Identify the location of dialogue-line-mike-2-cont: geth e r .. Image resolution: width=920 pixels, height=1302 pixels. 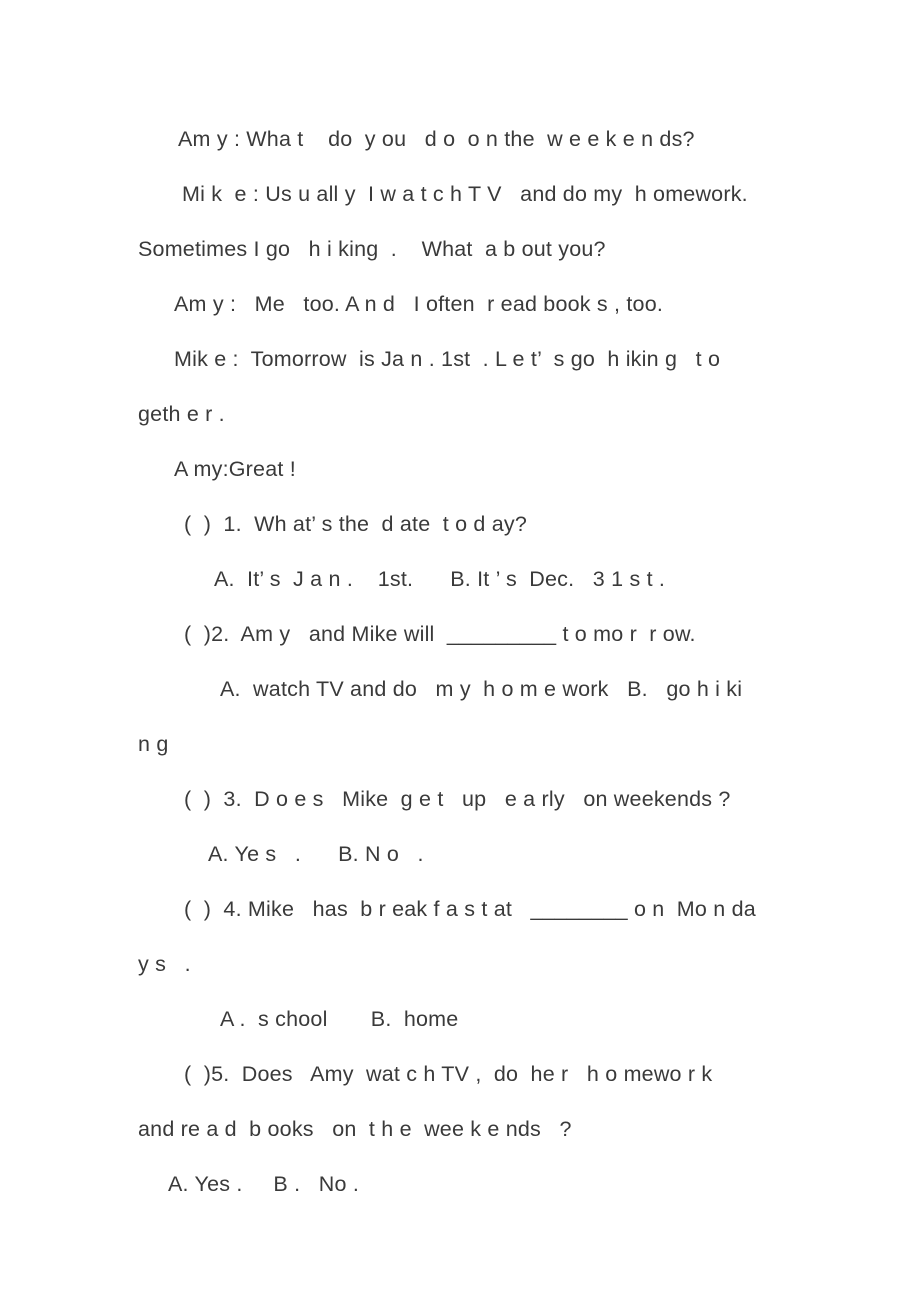
(181, 414).